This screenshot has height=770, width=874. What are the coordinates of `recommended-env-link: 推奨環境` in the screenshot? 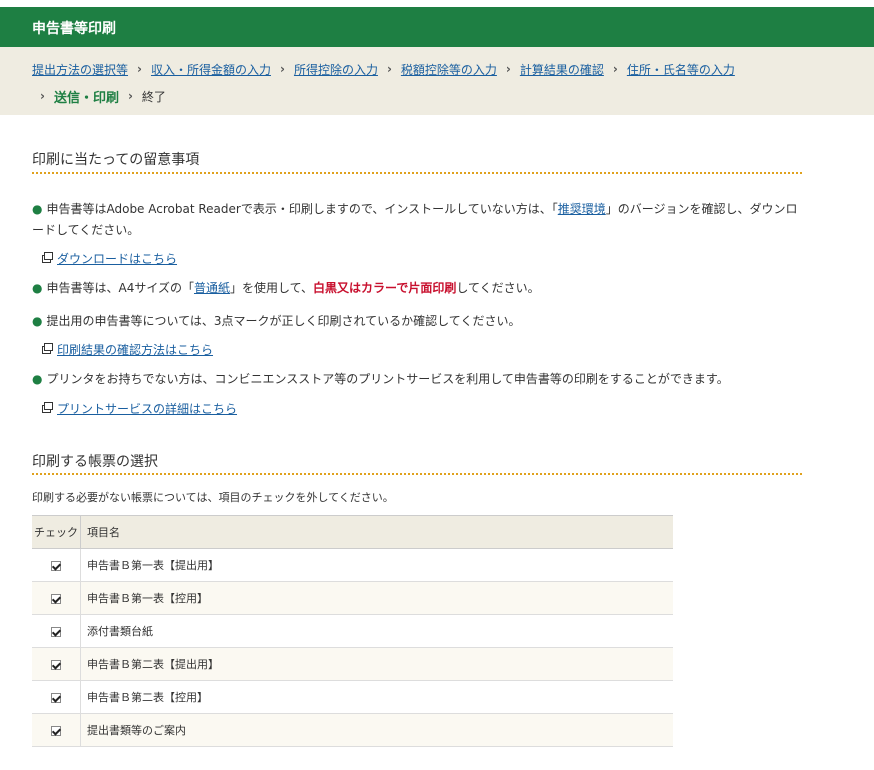 It's located at (582, 209).